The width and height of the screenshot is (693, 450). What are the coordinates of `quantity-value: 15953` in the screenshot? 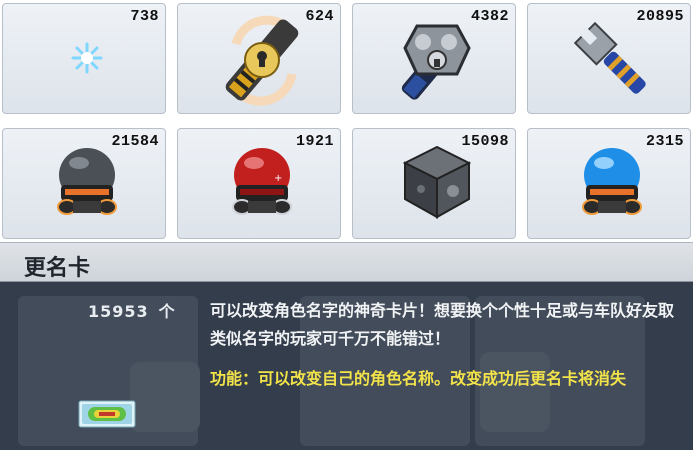 It's located at (118, 311).